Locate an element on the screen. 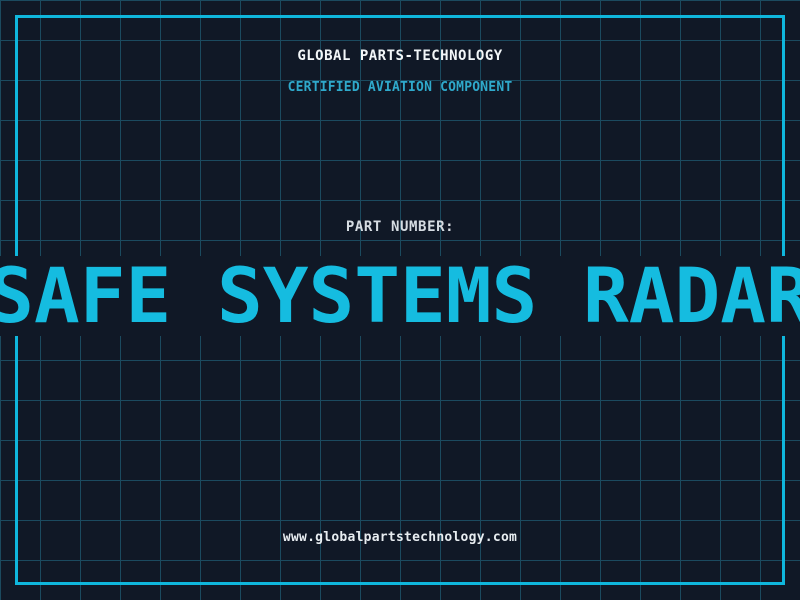 The height and width of the screenshot is (600, 800). part-name-band: SAFE SYSTEMS RADAR is located at coordinates (400, 296).